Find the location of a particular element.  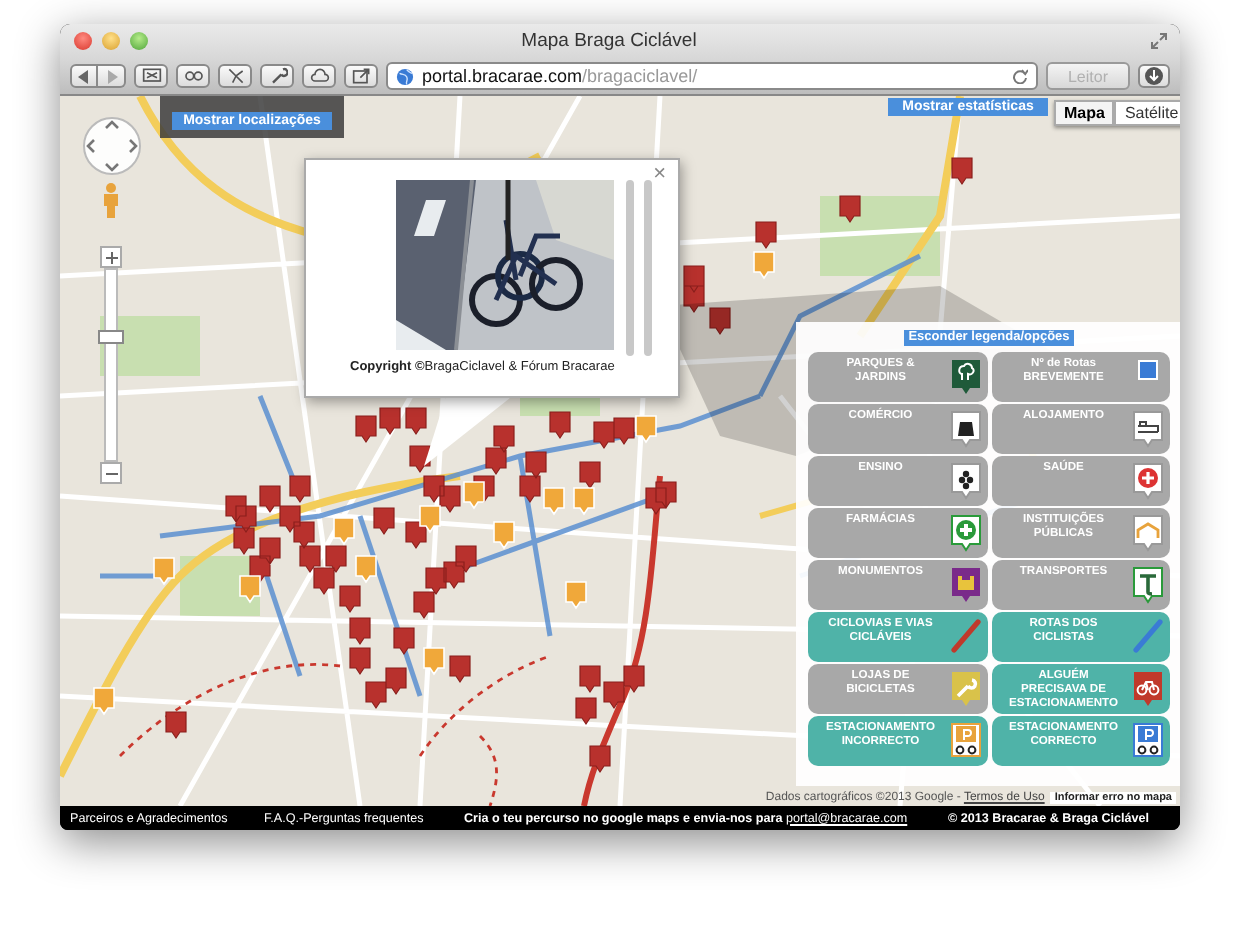

wrench-icon is located at coordinates (277, 76).